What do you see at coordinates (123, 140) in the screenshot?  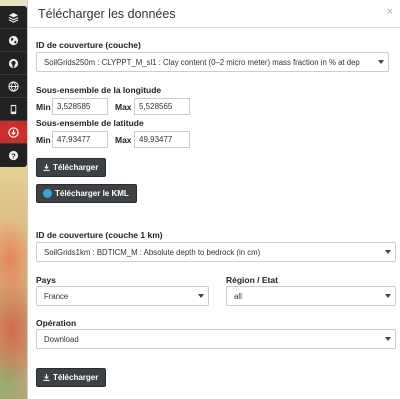 I see `lat-max-label: Max` at bounding box center [123, 140].